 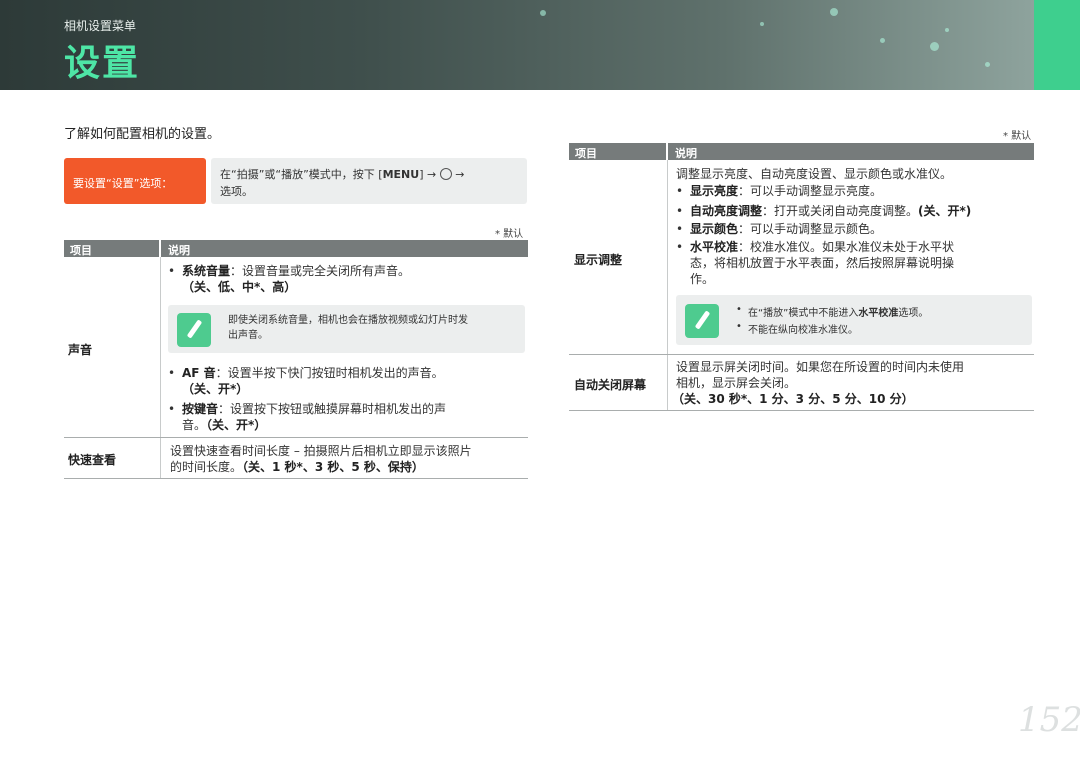 I want to click on note-box: 即使关闭系统音量，相机也会在播放视频或幻灯片时发 出声音。, so click(x=346, y=329).